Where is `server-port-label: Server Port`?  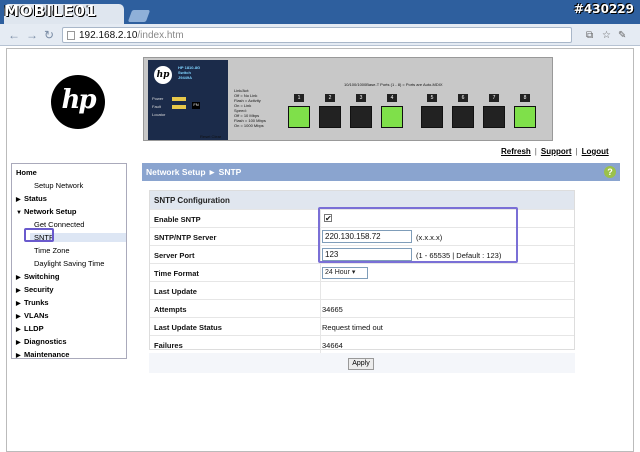 server-port-label: Server Port is located at coordinates (174, 255).